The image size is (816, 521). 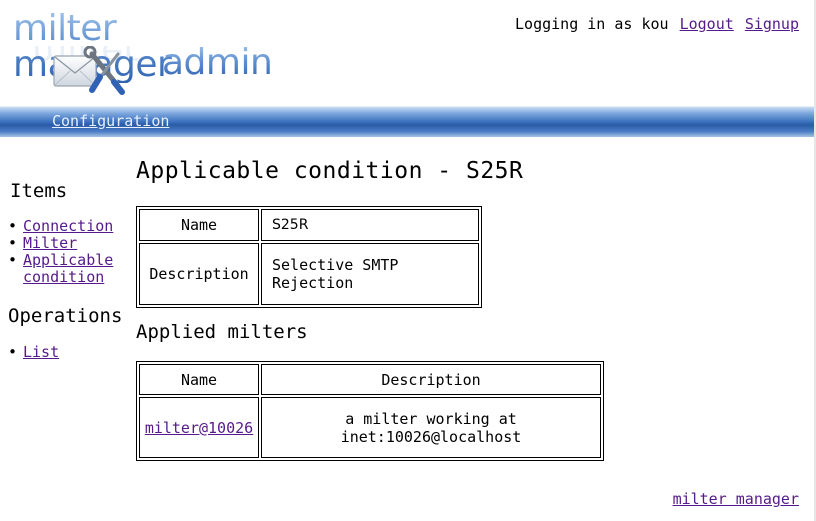 What do you see at coordinates (222, 332) in the screenshot?
I see `applied-milters-heading: Applied milters` at bounding box center [222, 332].